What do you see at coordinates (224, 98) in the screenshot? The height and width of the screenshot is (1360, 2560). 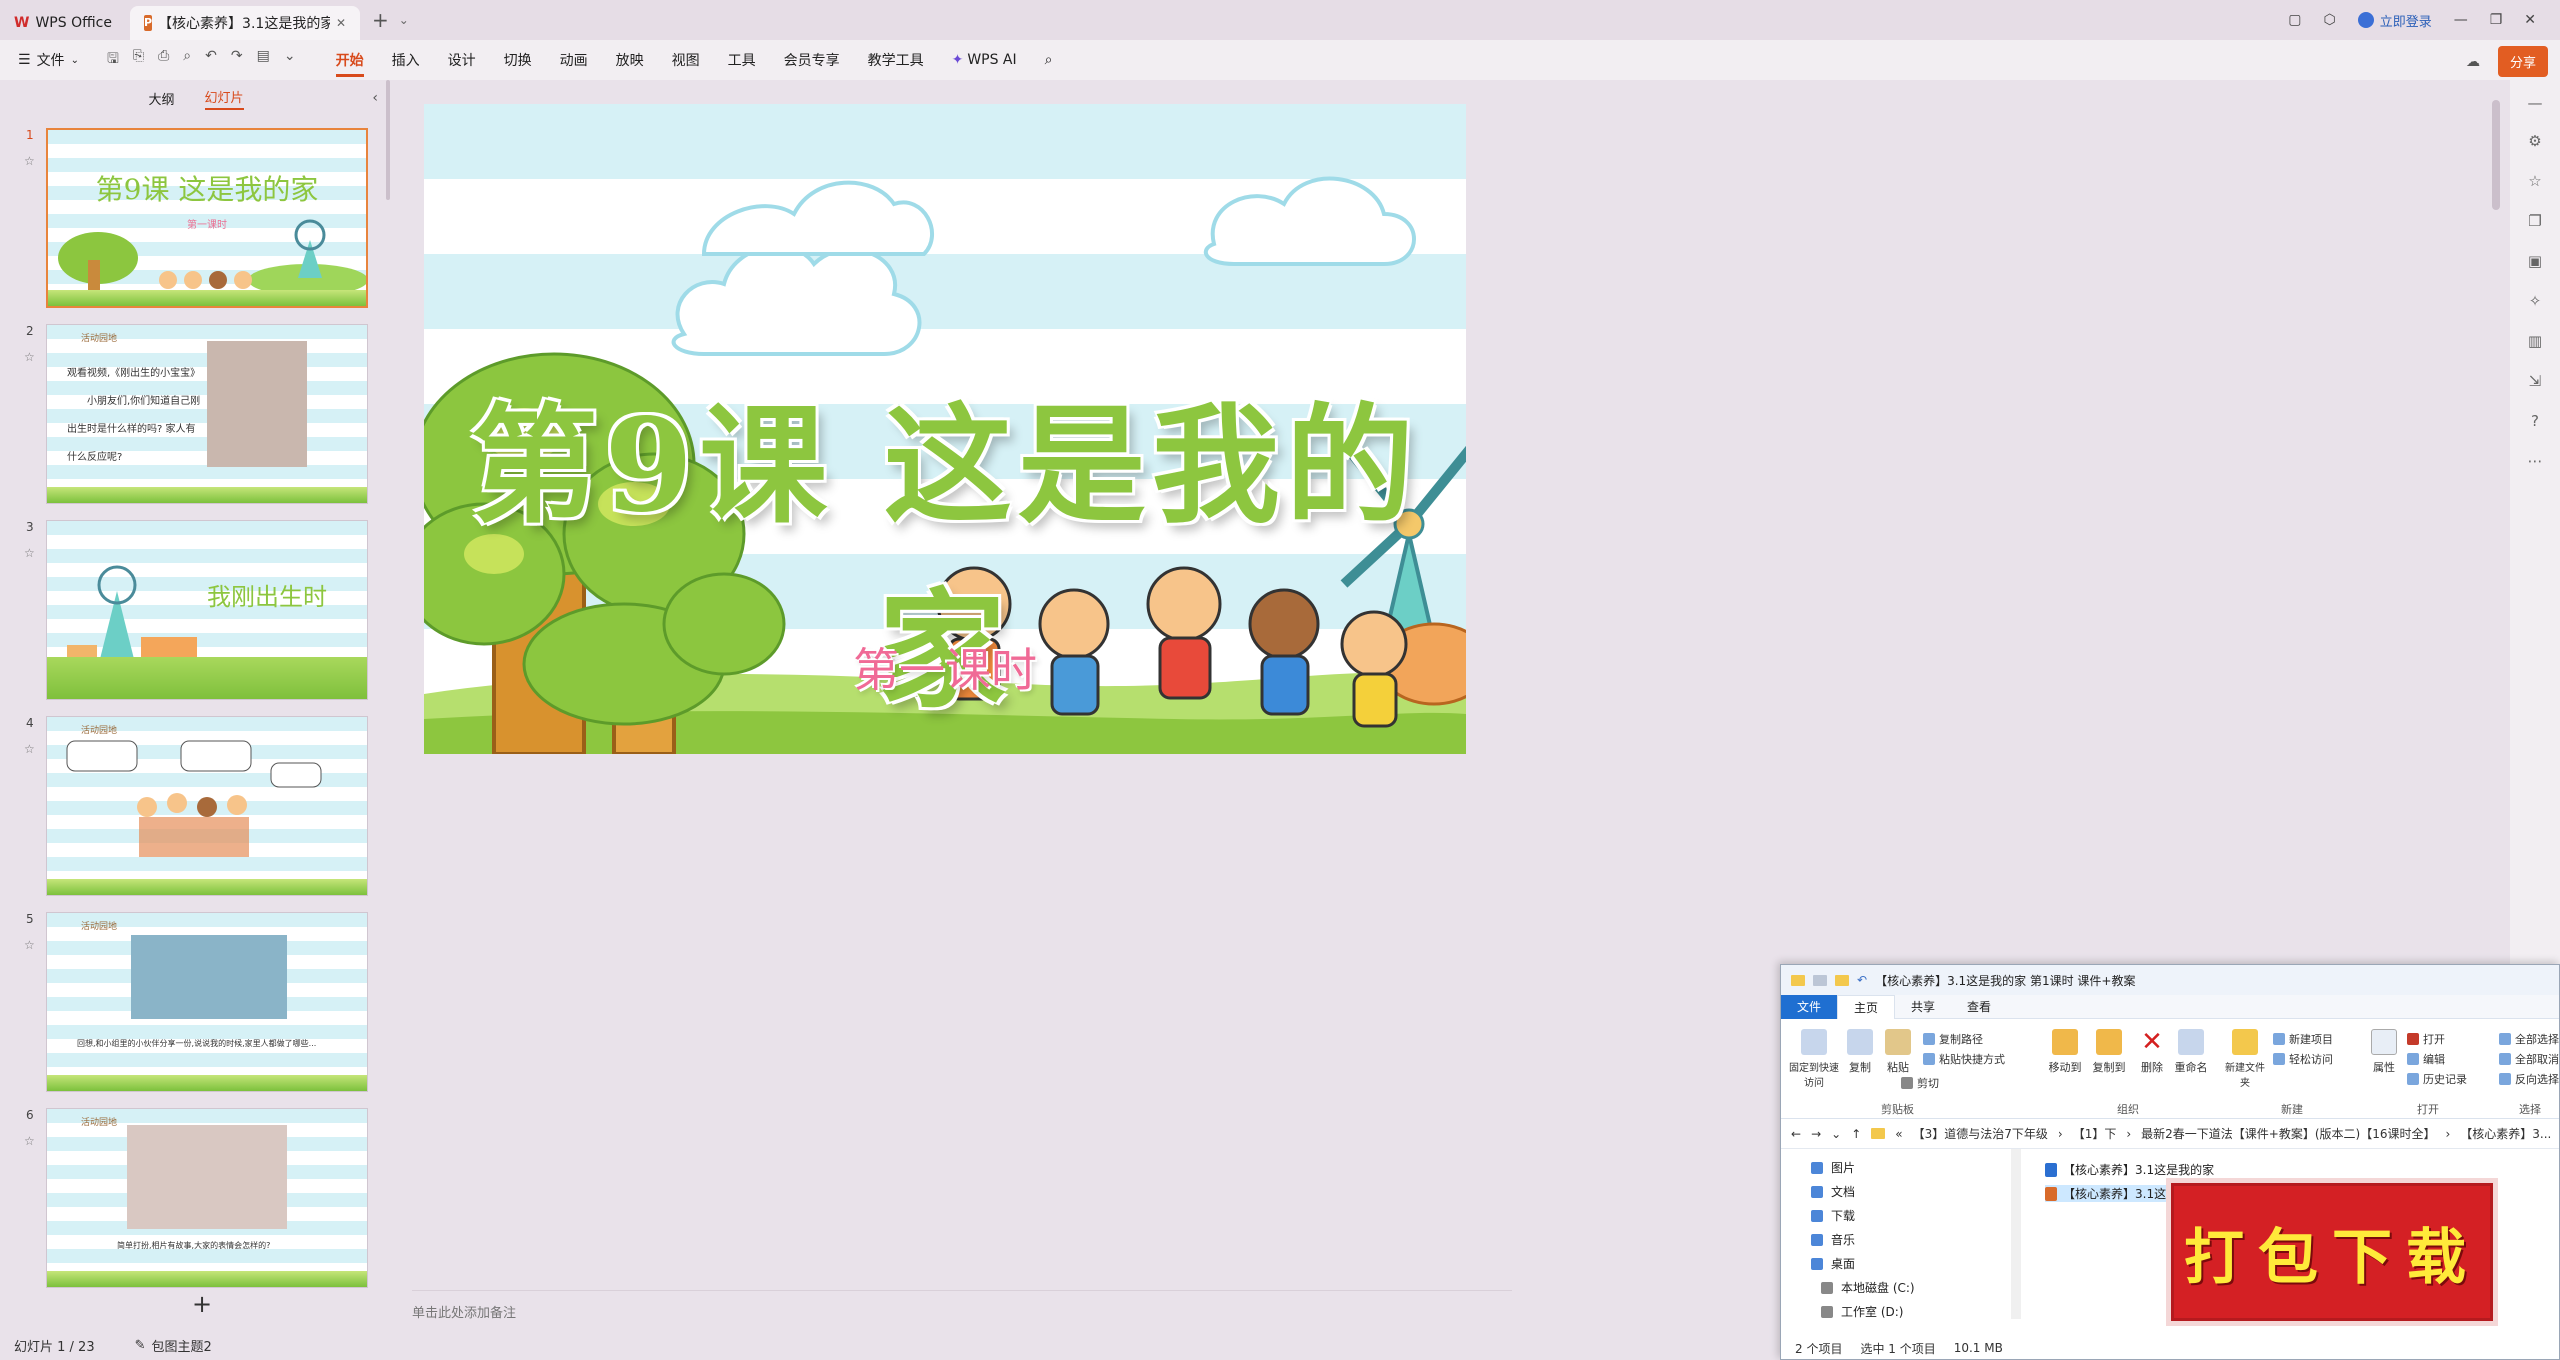 I see `tab-slides: 幻灯片` at bounding box center [224, 98].